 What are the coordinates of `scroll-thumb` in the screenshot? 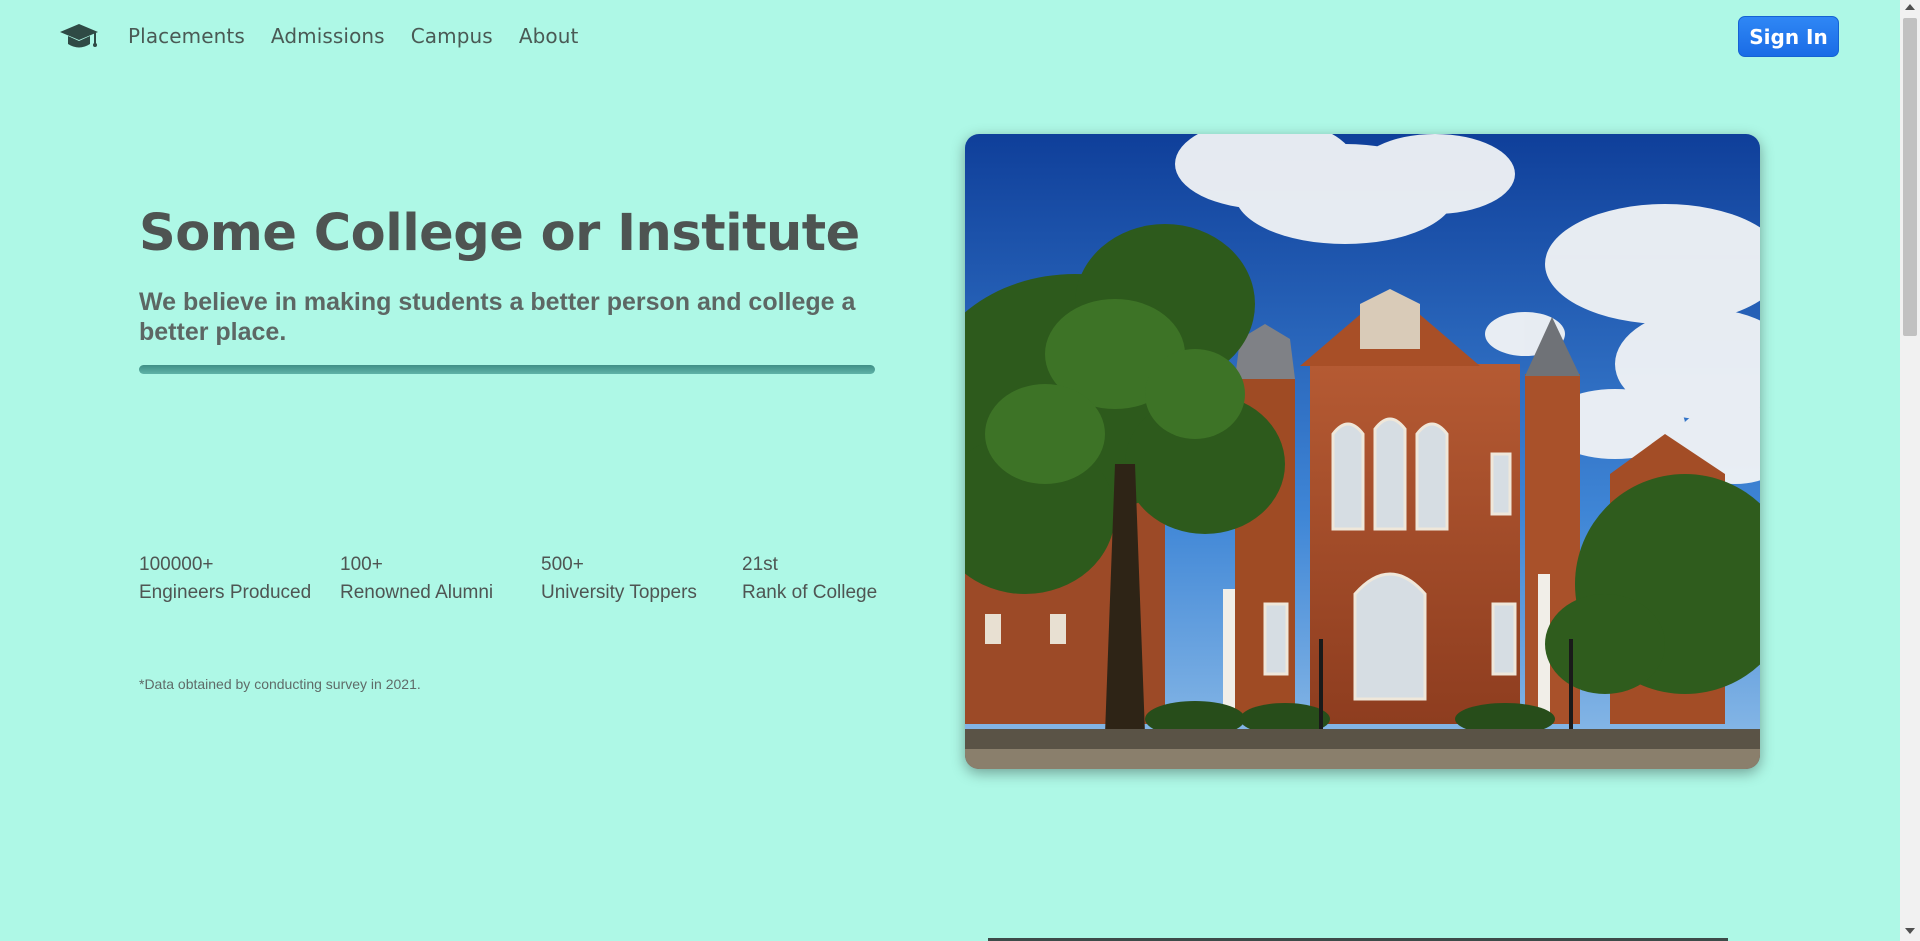 It's located at (1910, 177).